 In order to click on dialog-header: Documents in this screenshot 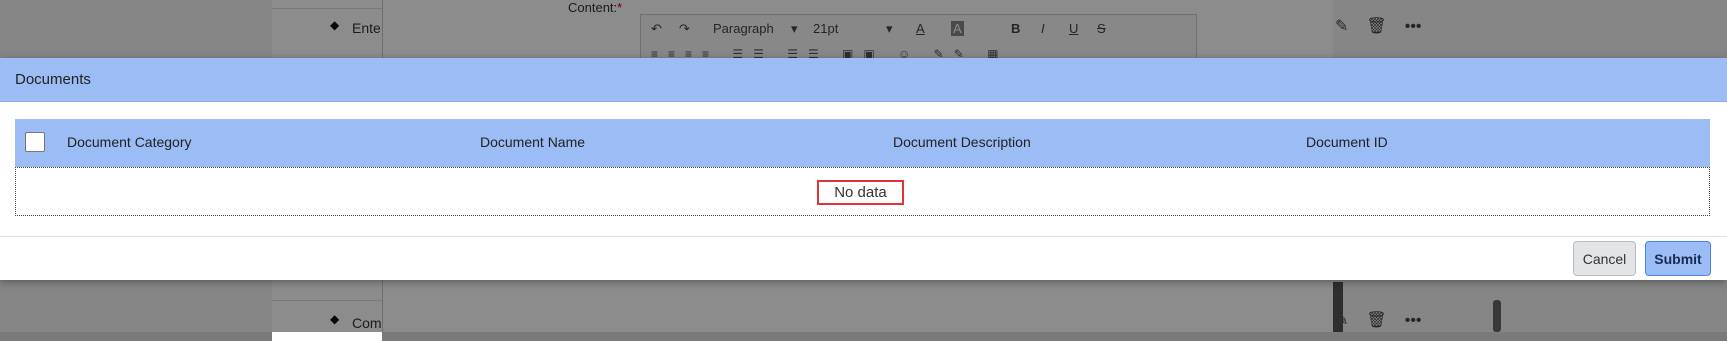, I will do `click(863, 80)`.